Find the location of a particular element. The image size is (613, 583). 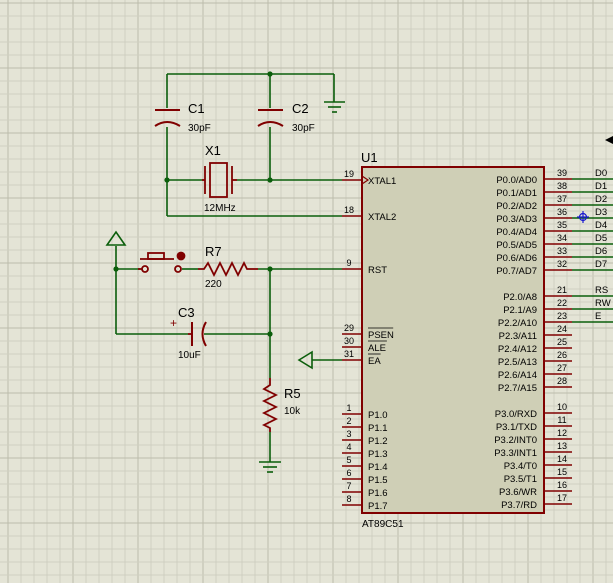

pin-number: 17 is located at coordinates (562, 498).